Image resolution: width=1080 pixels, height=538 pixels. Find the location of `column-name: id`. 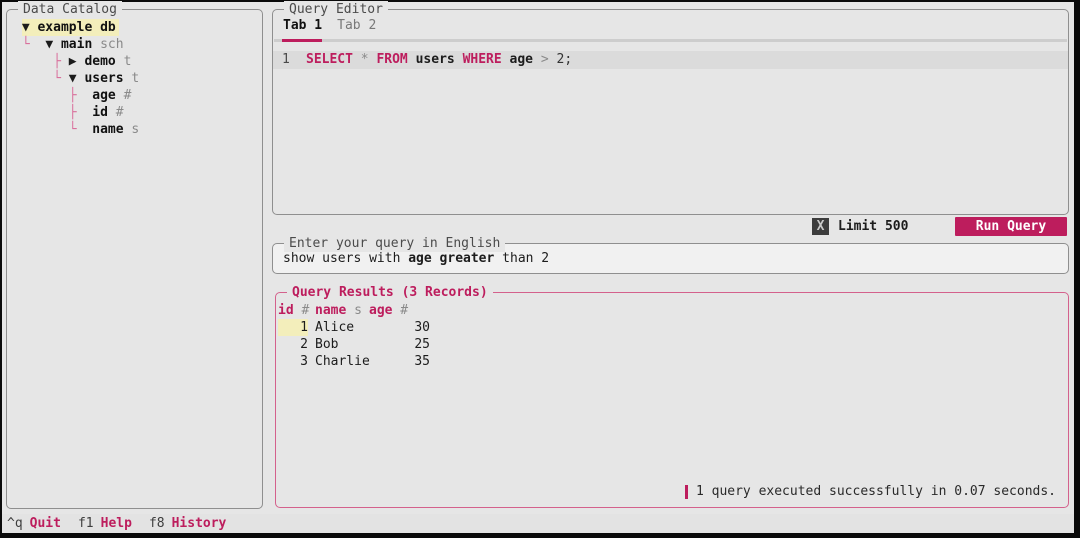

column-name: id is located at coordinates (286, 310).